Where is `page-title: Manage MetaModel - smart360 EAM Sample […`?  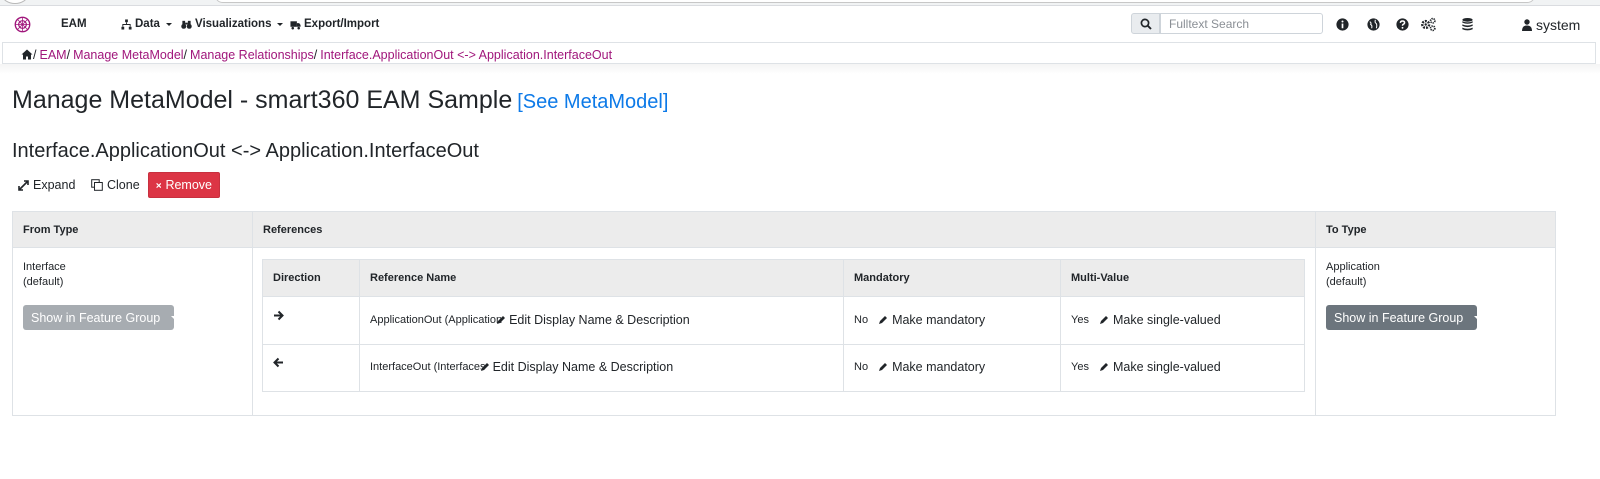
page-title: Manage MetaModel - smart360 EAM Sample [… is located at coordinates (340, 100).